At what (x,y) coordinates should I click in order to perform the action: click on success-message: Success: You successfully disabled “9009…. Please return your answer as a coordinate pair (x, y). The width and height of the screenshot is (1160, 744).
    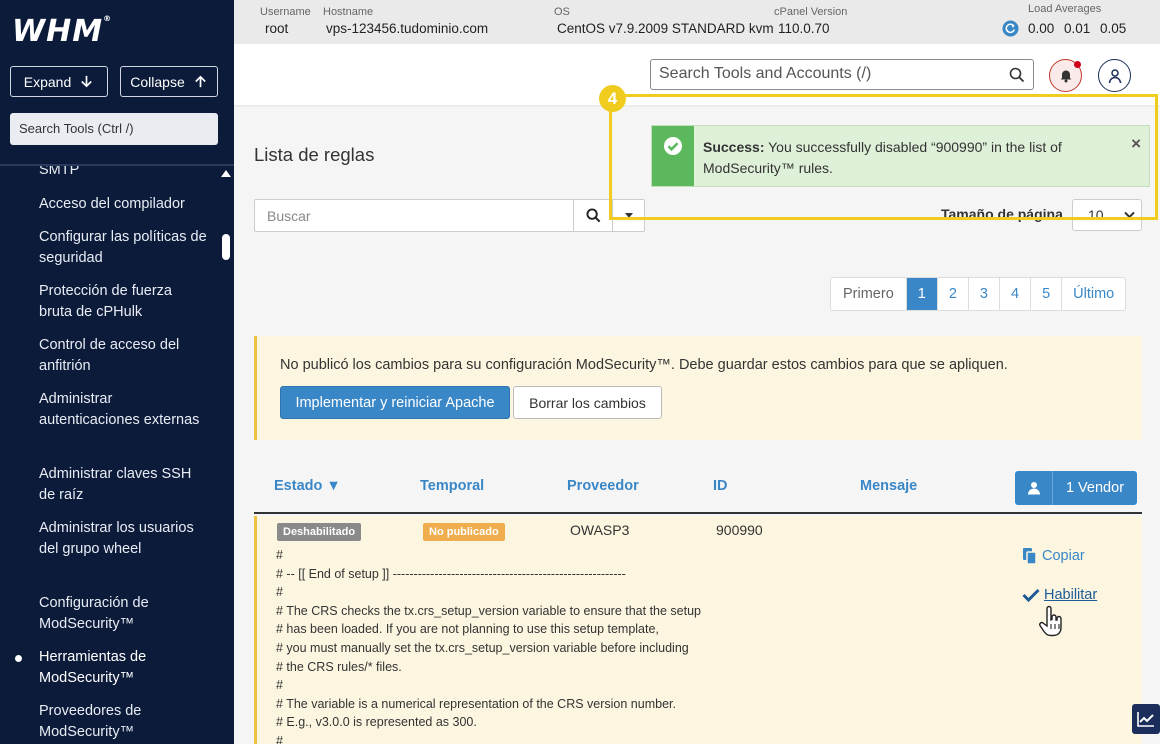
    Looking at the image, I should click on (908, 157).